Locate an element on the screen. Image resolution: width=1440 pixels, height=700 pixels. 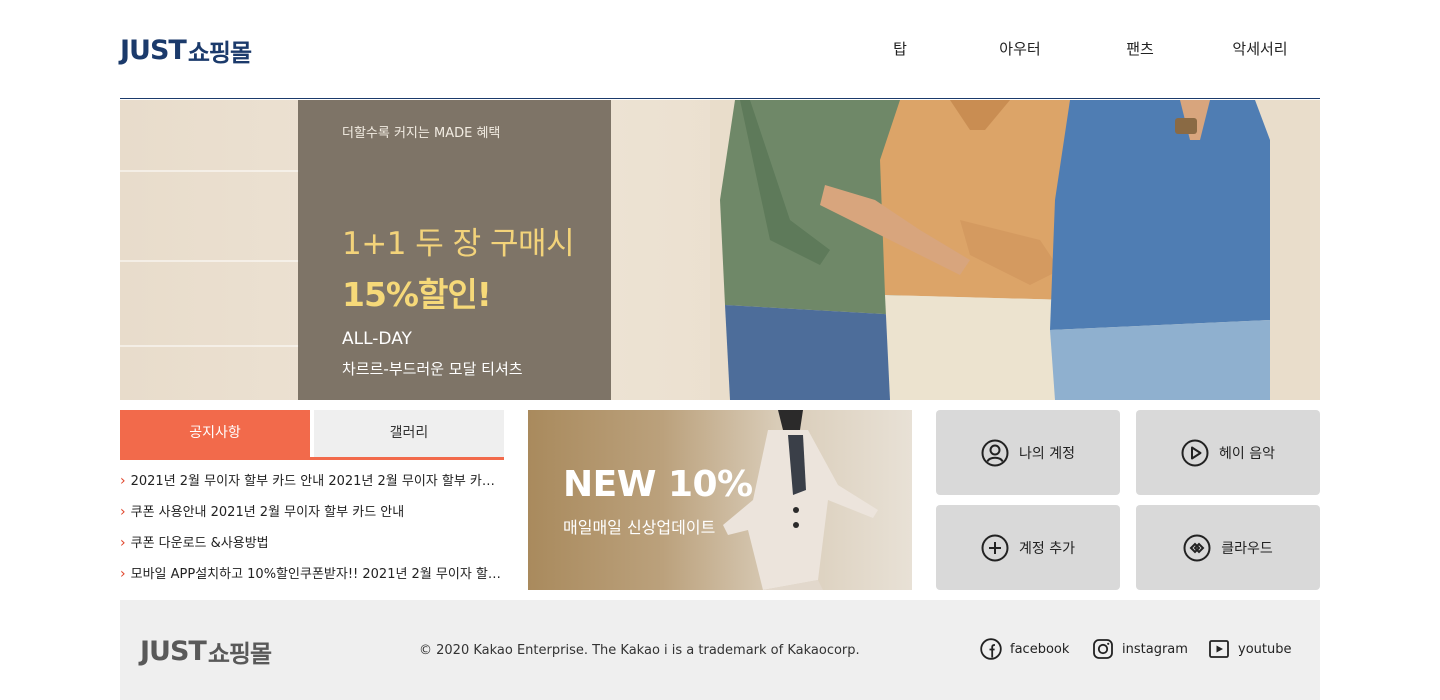
site-logo: JUST 쇼핑몰 is located at coordinates (186, 50).